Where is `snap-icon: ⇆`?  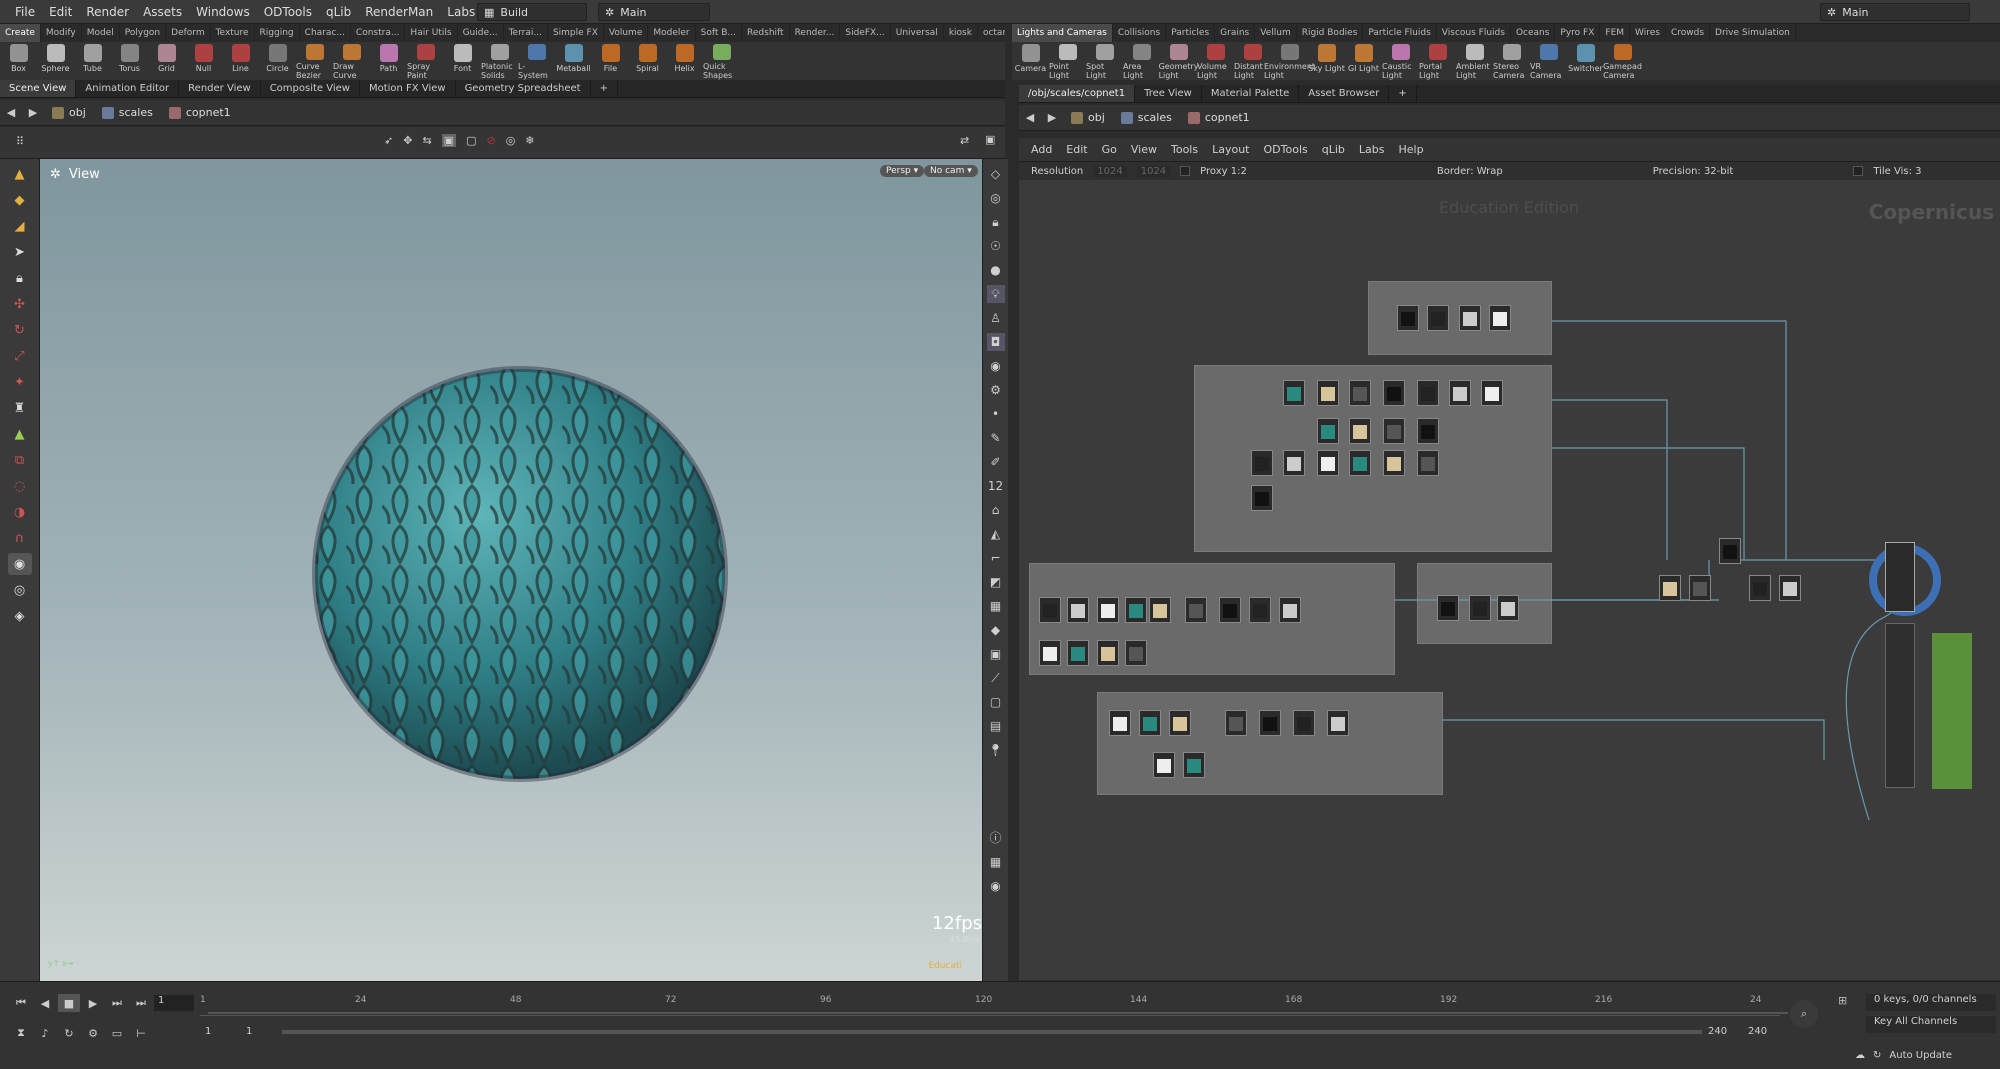 snap-icon: ⇆ is located at coordinates (426, 140).